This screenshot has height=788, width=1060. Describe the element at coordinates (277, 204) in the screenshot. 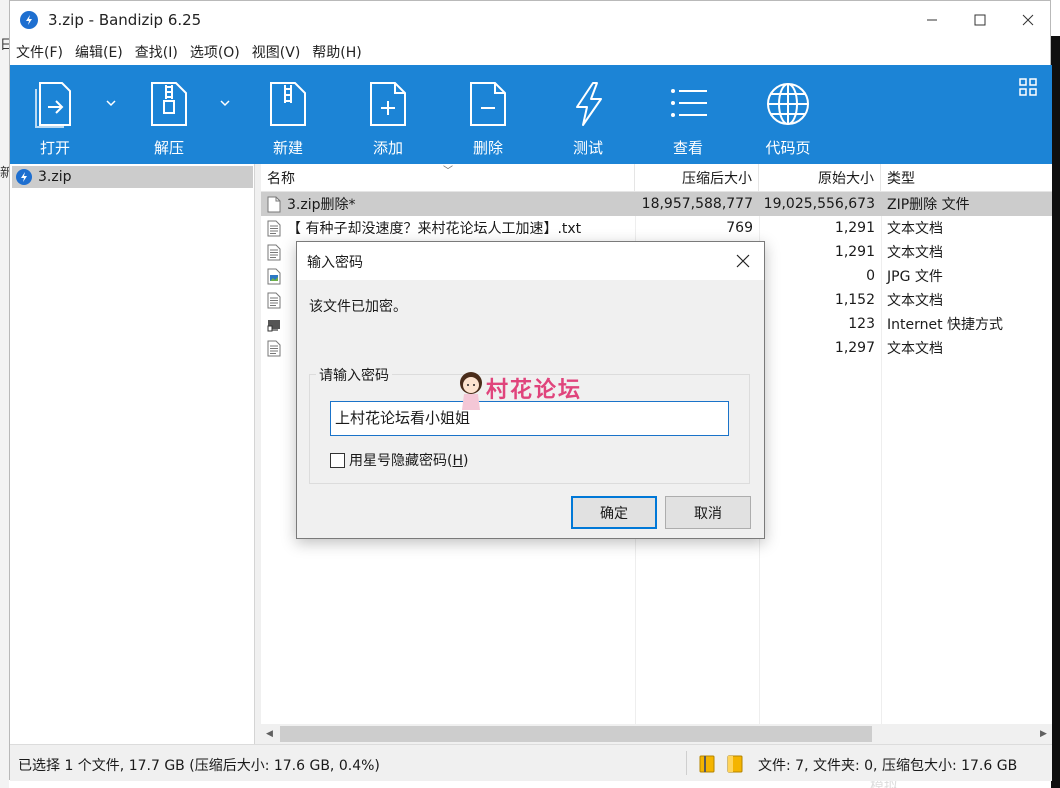

I see `file-icon` at that location.